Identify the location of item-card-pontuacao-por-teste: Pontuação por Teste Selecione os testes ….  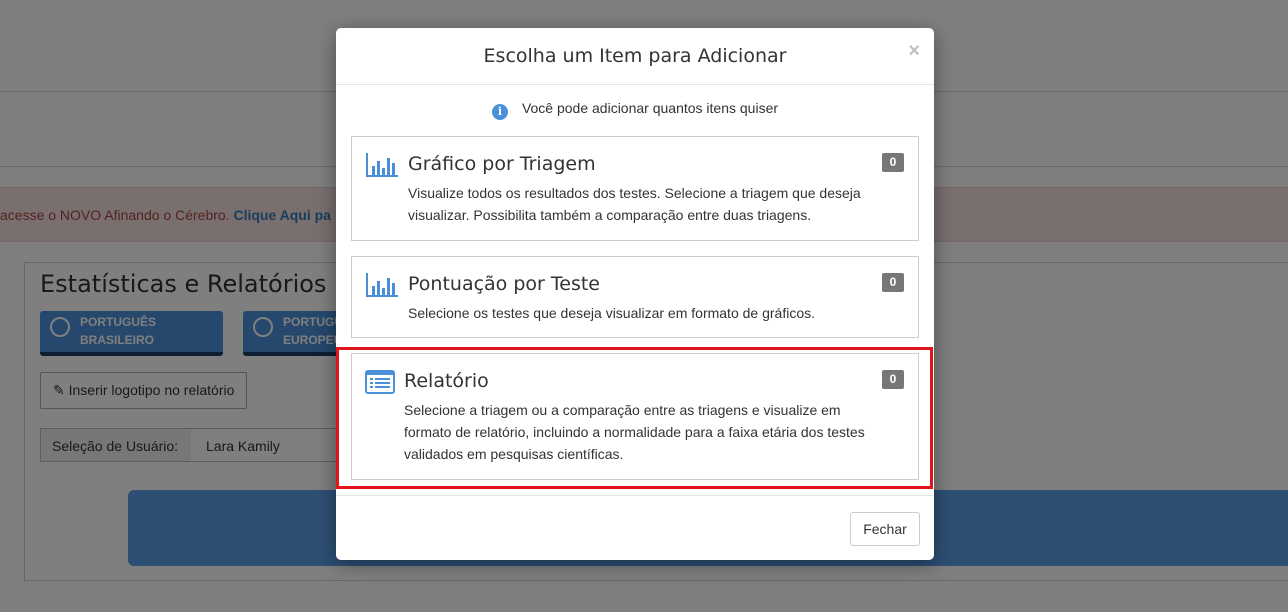
(635, 297).